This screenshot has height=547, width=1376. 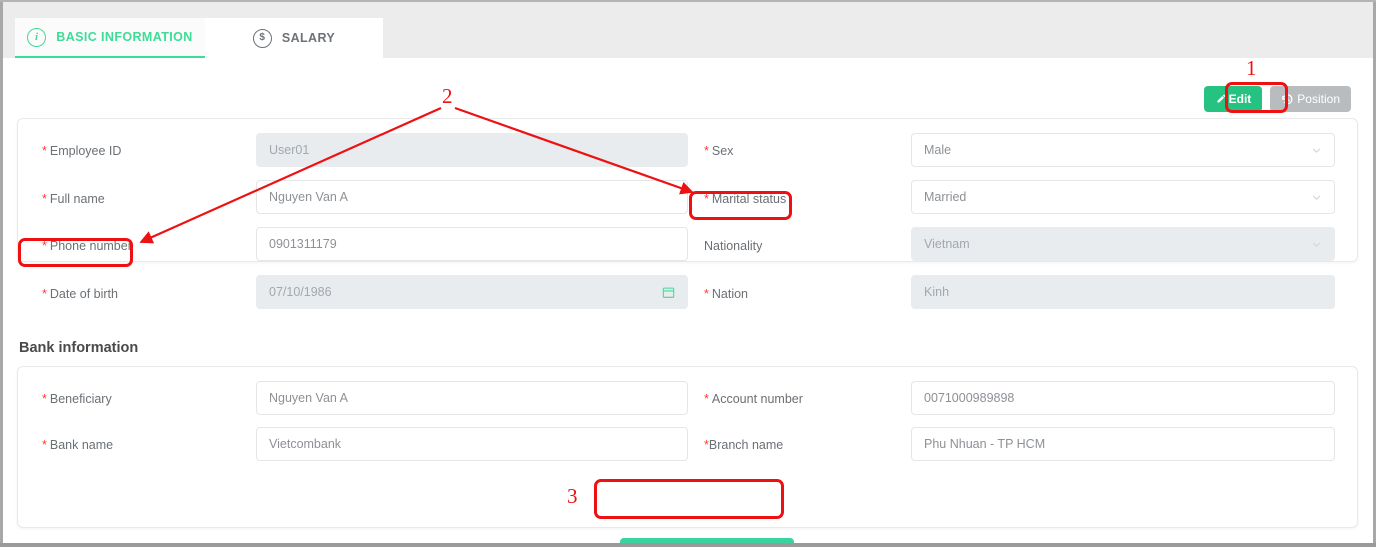 What do you see at coordinates (472, 444) in the screenshot?
I see `input-bank-name: Vietcombank` at bounding box center [472, 444].